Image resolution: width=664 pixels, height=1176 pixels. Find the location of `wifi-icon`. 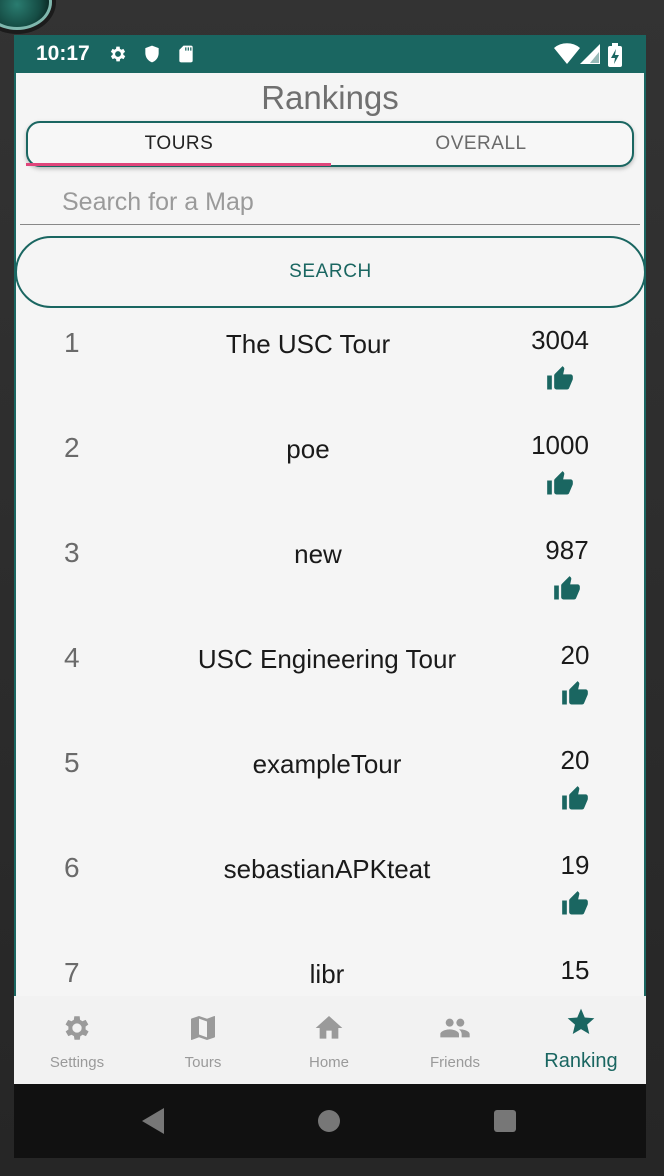

wifi-icon is located at coordinates (567, 53).